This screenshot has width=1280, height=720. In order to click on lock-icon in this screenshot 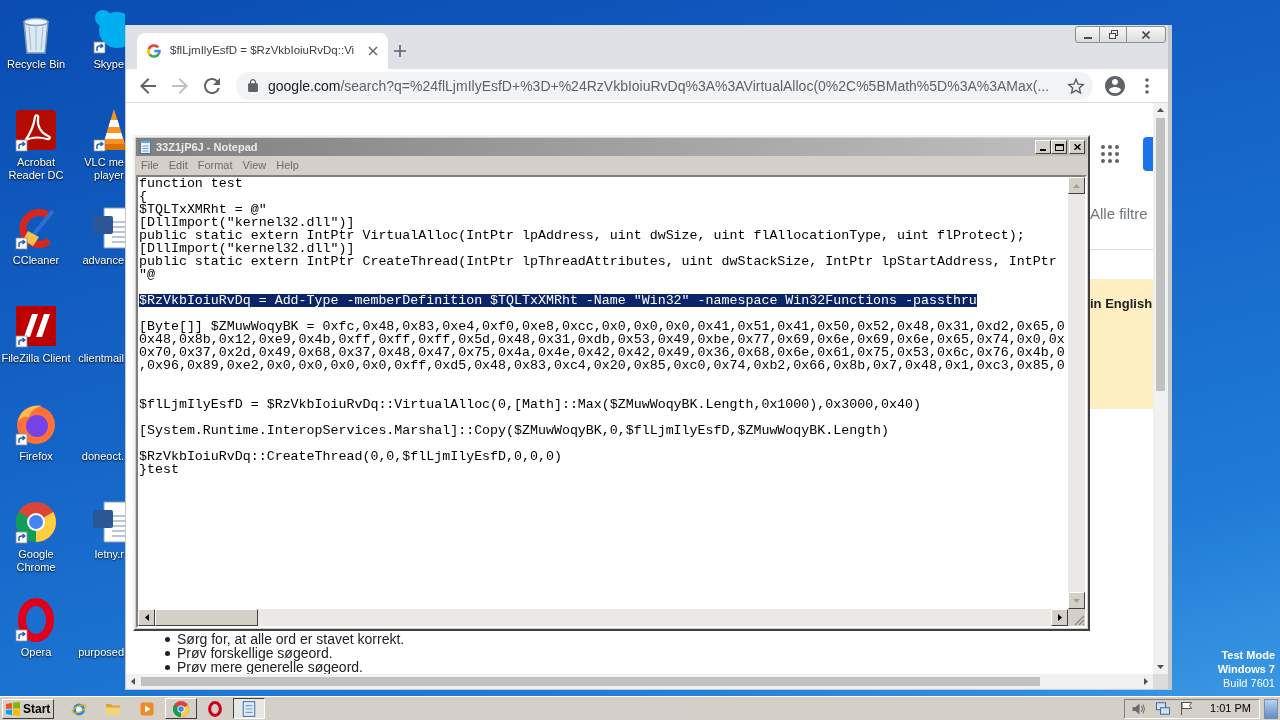, I will do `click(253, 85)`.